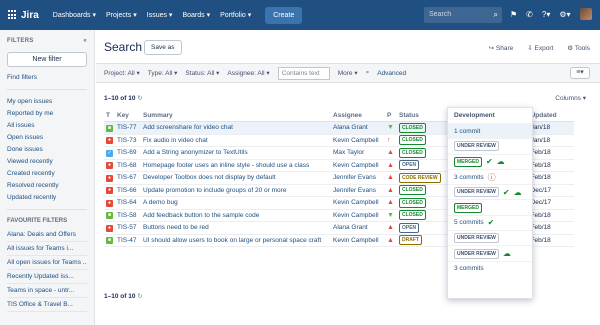 This screenshot has width=600, height=325. I want to click on avatar, so click(585, 14).